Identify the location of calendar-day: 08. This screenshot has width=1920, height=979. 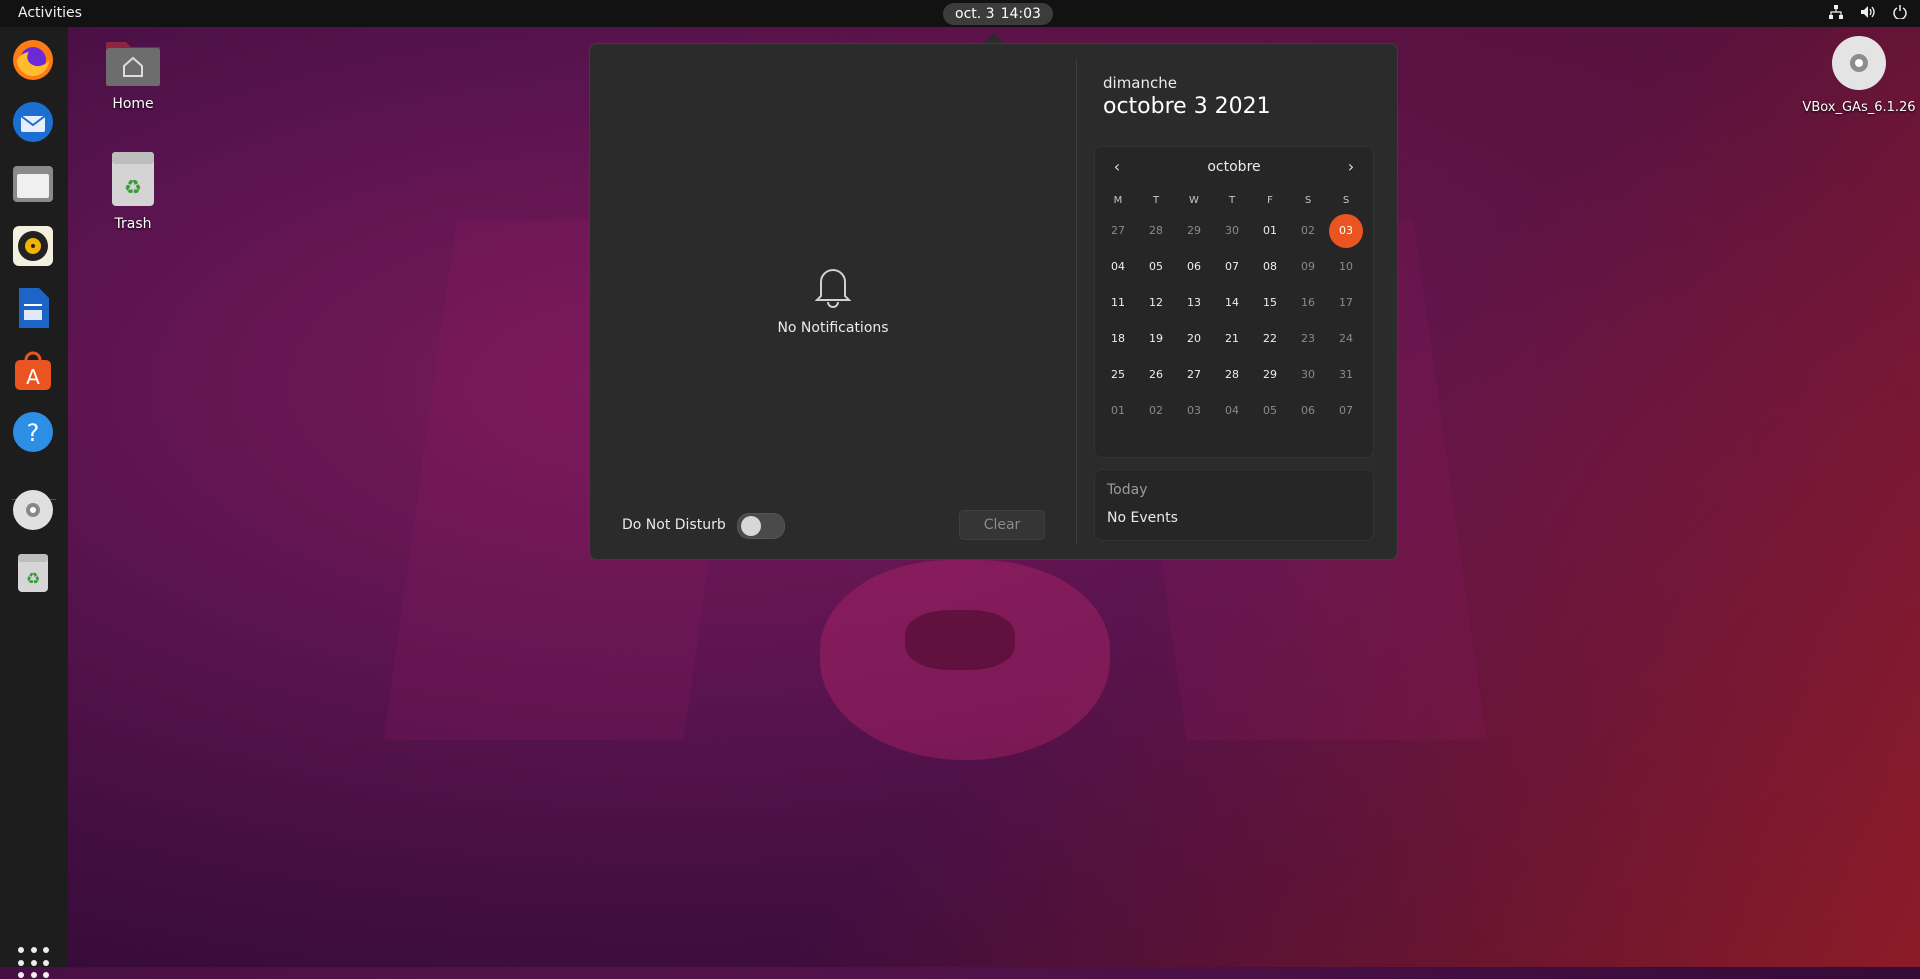
(1270, 267).